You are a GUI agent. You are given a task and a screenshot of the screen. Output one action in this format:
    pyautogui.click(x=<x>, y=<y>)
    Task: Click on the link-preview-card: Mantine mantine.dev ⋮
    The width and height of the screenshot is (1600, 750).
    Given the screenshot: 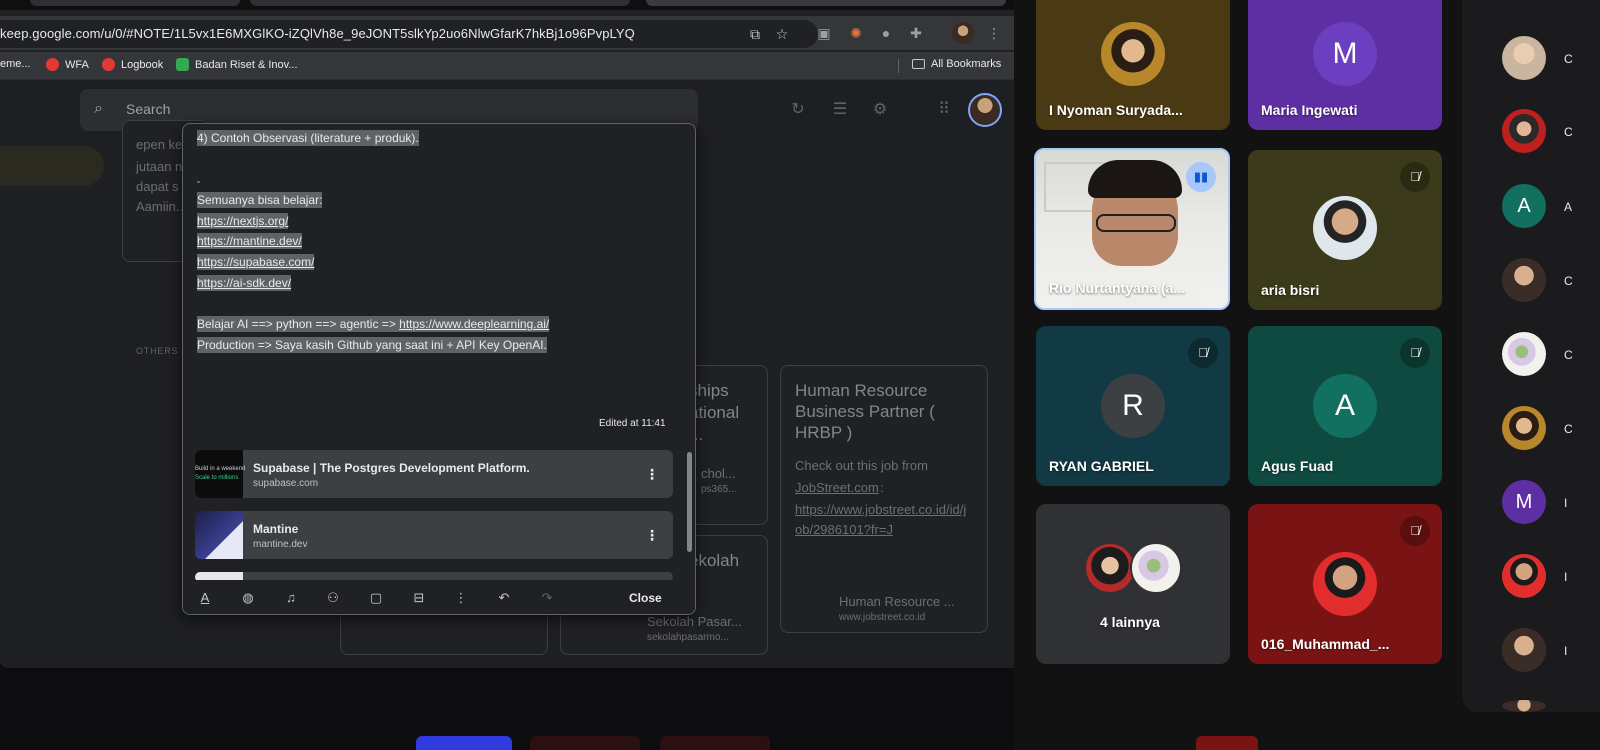 What is the action you would take?
    pyautogui.click(x=434, y=535)
    